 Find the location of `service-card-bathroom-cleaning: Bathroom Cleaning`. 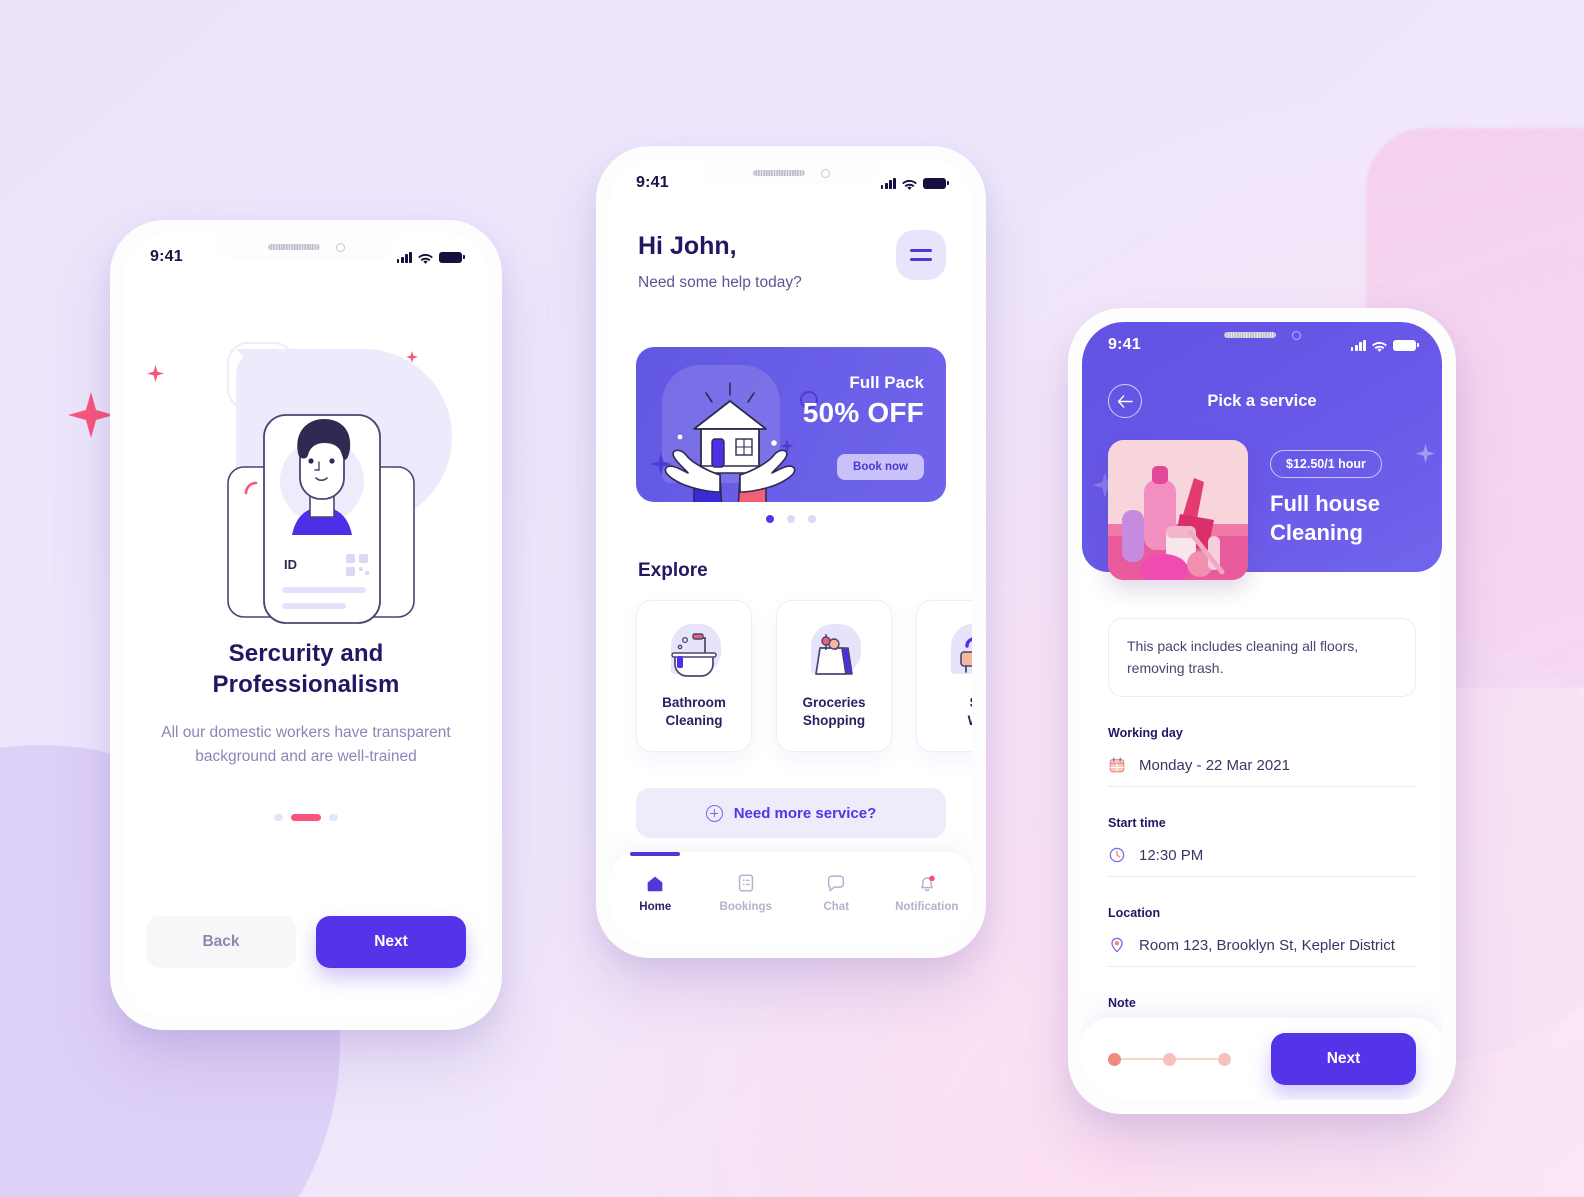

service-card-bathroom-cleaning: Bathroom Cleaning is located at coordinates (694, 676).